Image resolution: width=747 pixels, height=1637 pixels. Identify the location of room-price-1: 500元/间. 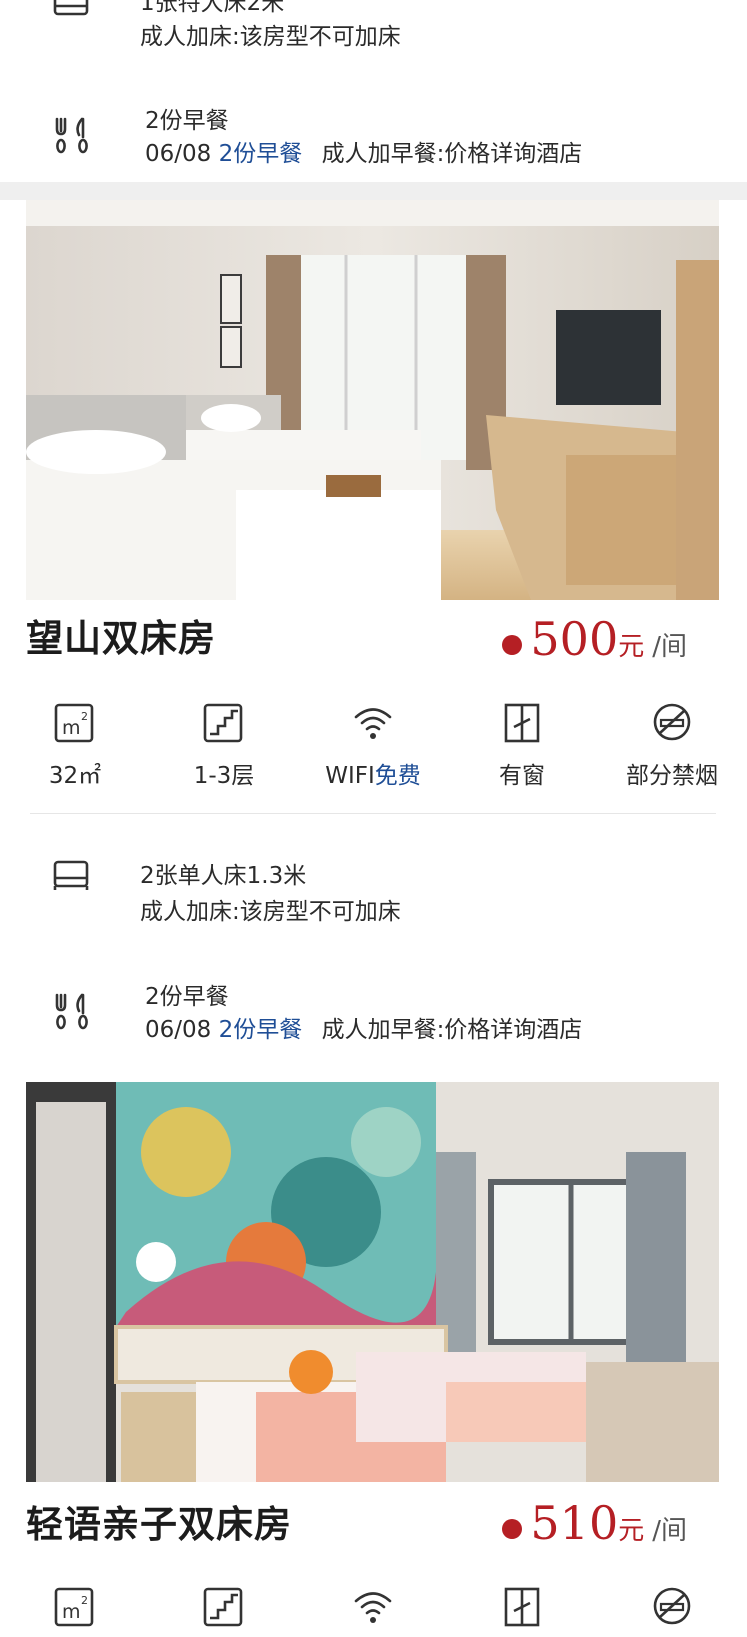
(594, 639).